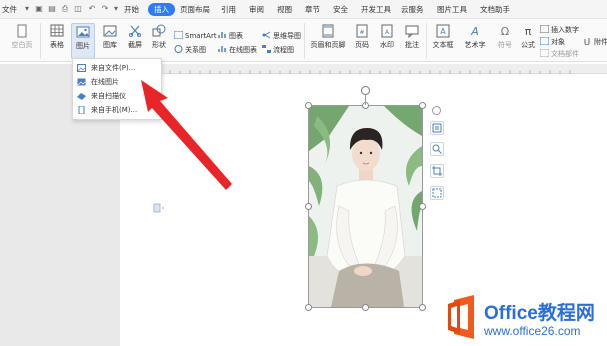 The image size is (607, 346). What do you see at coordinates (532, 331) in the screenshot?
I see `brand-url: www.office26.com` at bounding box center [532, 331].